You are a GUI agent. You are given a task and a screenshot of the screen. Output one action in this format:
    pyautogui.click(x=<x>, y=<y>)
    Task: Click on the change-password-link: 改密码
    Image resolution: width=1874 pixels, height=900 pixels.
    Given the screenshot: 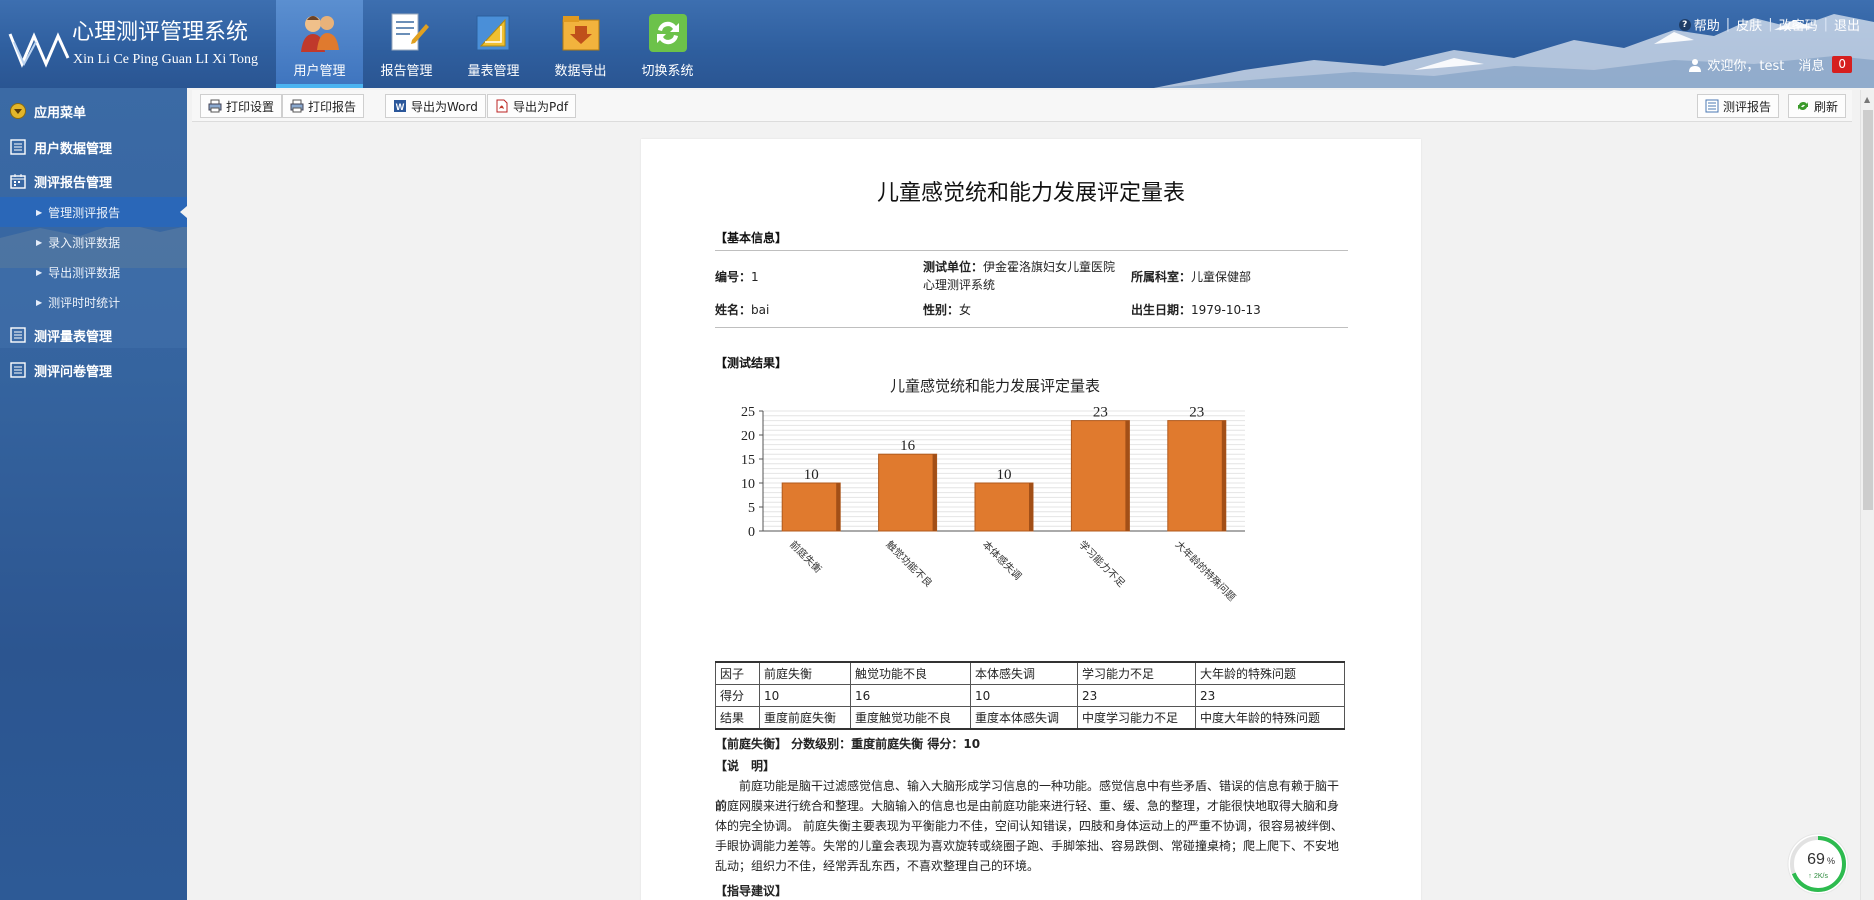 What is the action you would take?
    pyautogui.click(x=1798, y=24)
    